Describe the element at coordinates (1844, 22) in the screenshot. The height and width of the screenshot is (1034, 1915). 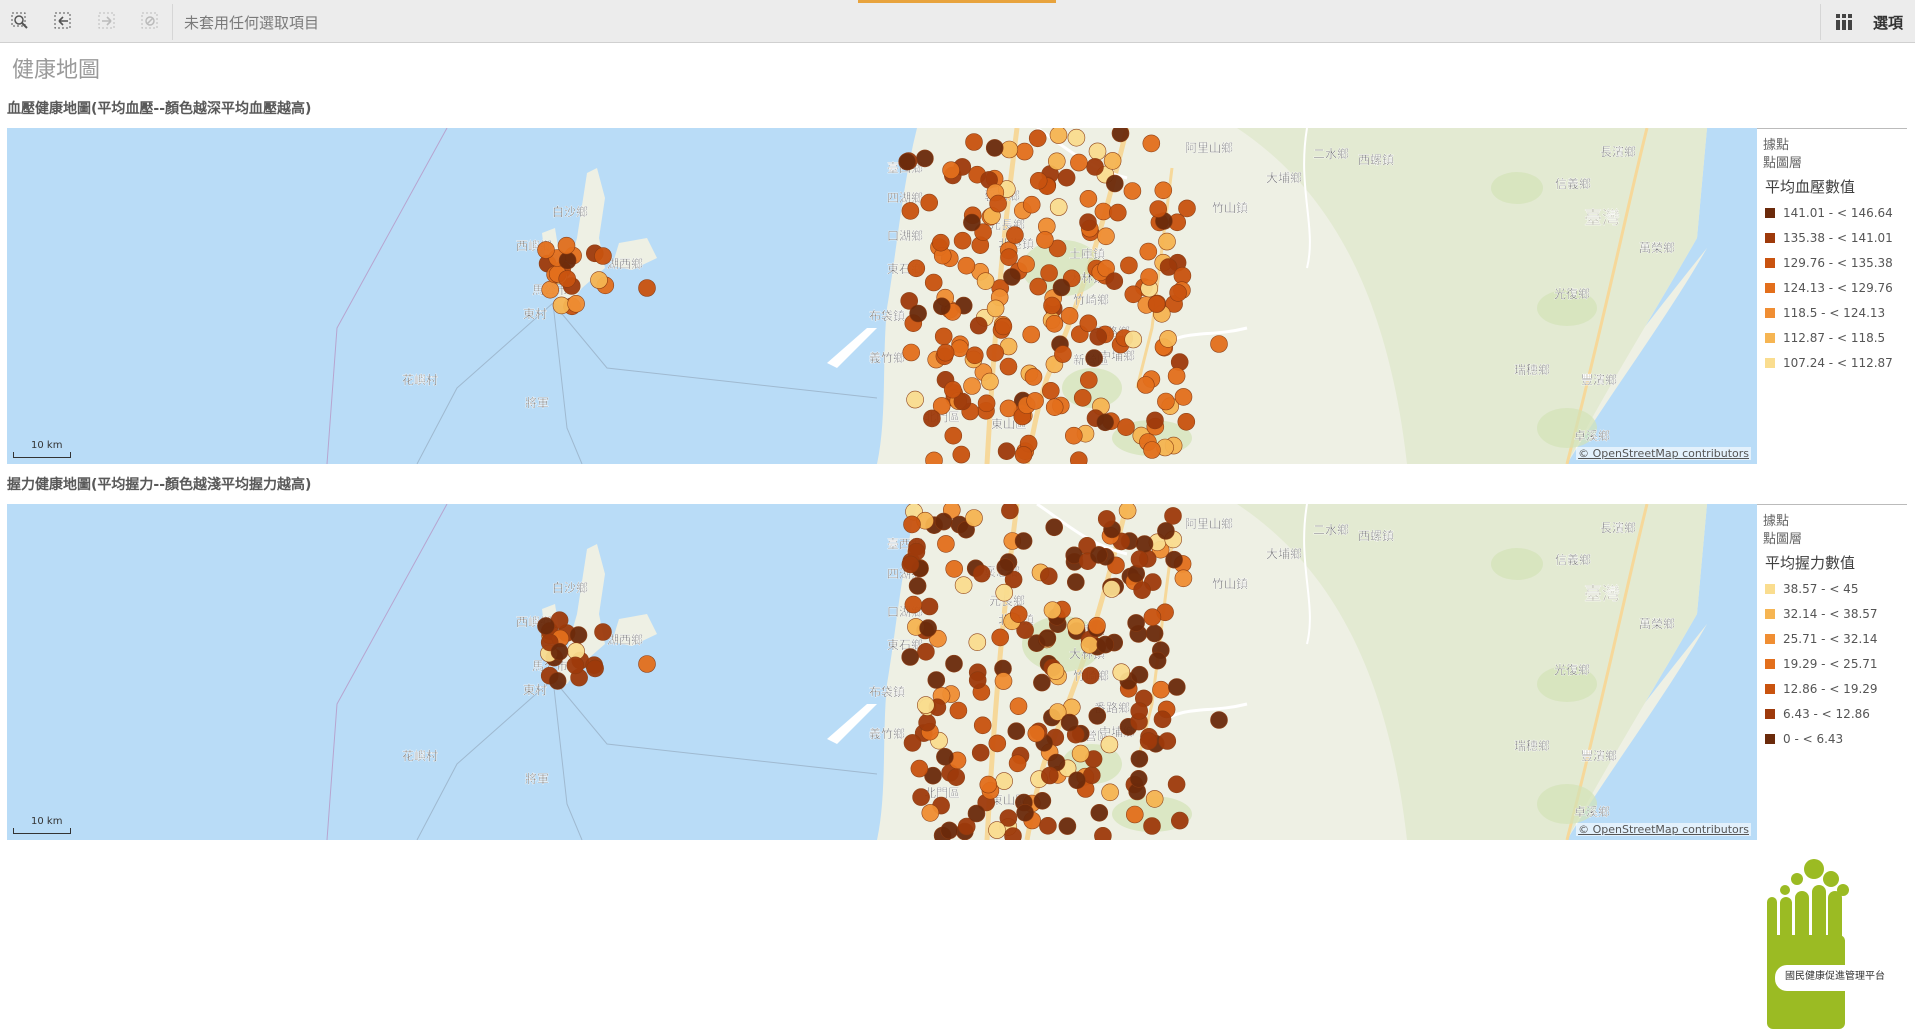
I see `grid-icon` at that location.